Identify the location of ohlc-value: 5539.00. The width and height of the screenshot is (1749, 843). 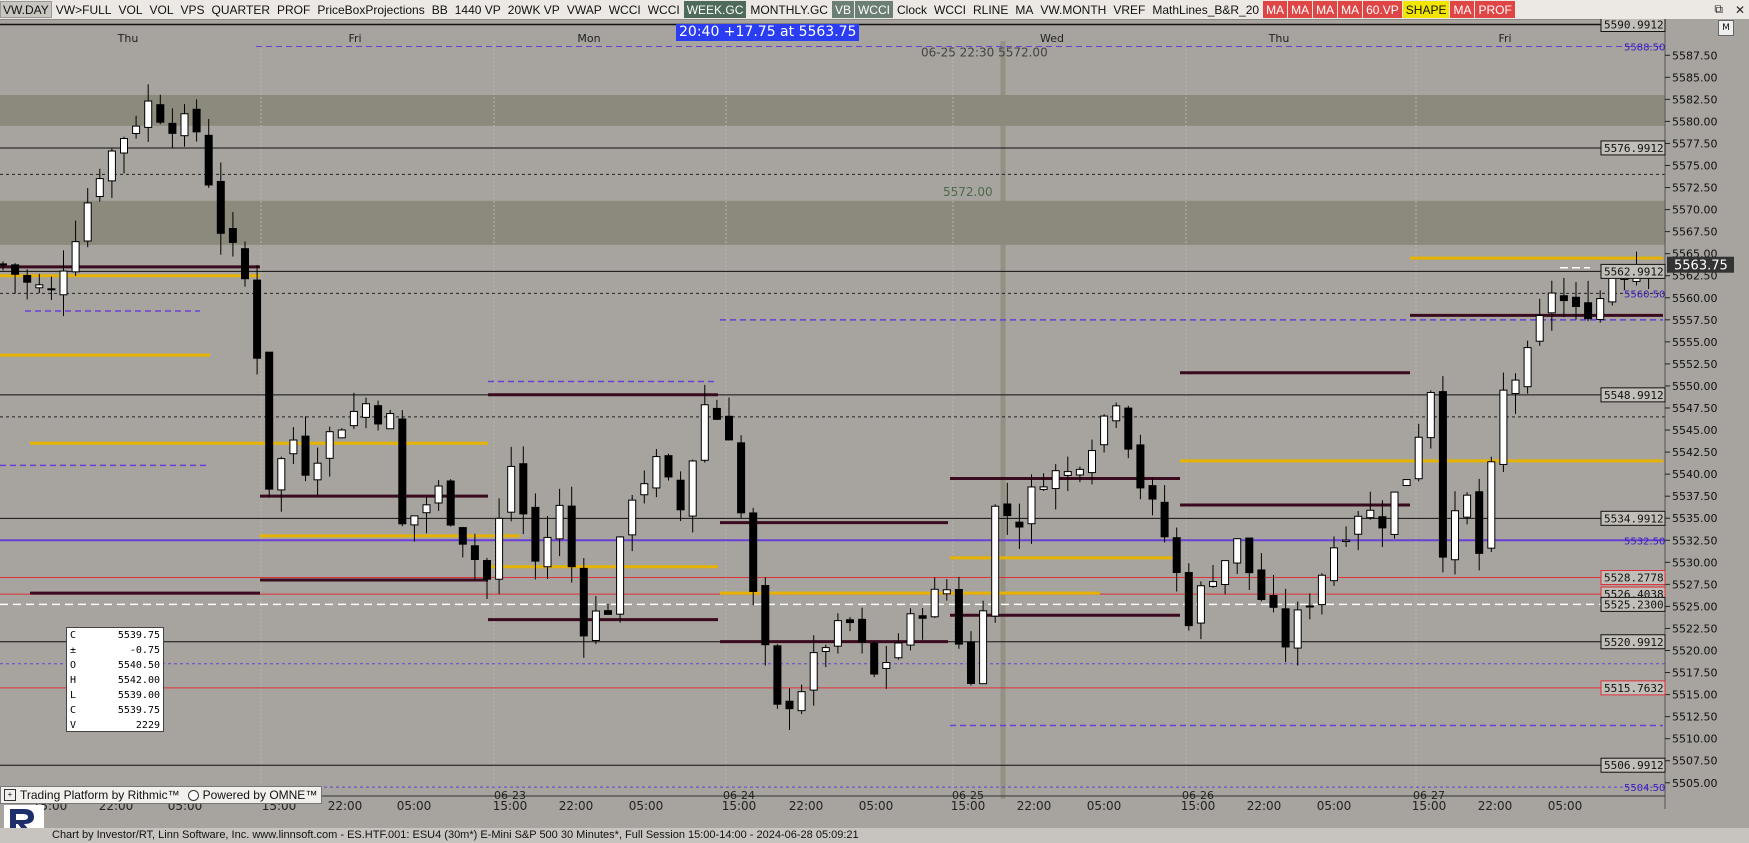
(138, 695).